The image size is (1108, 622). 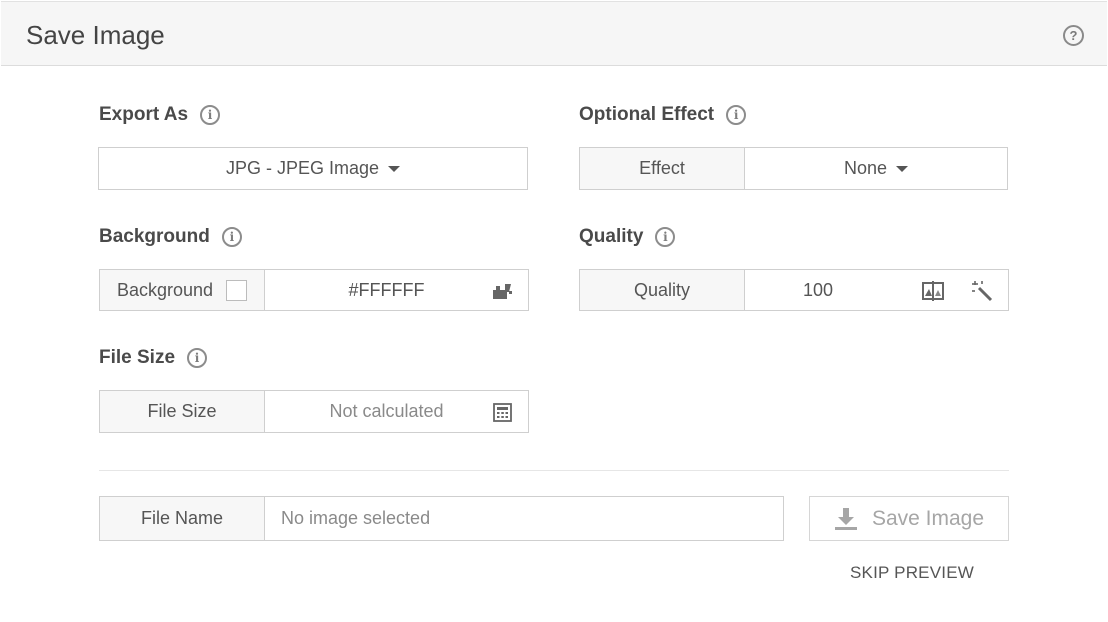 I want to click on effect-value: None, so click(x=865, y=168).